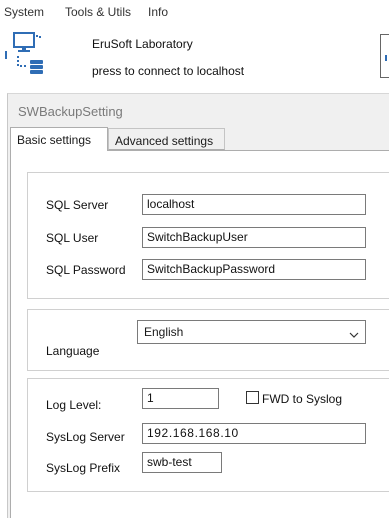 This screenshot has width=389, height=518. I want to click on sql-server-label: SQL Server, so click(77, 205).